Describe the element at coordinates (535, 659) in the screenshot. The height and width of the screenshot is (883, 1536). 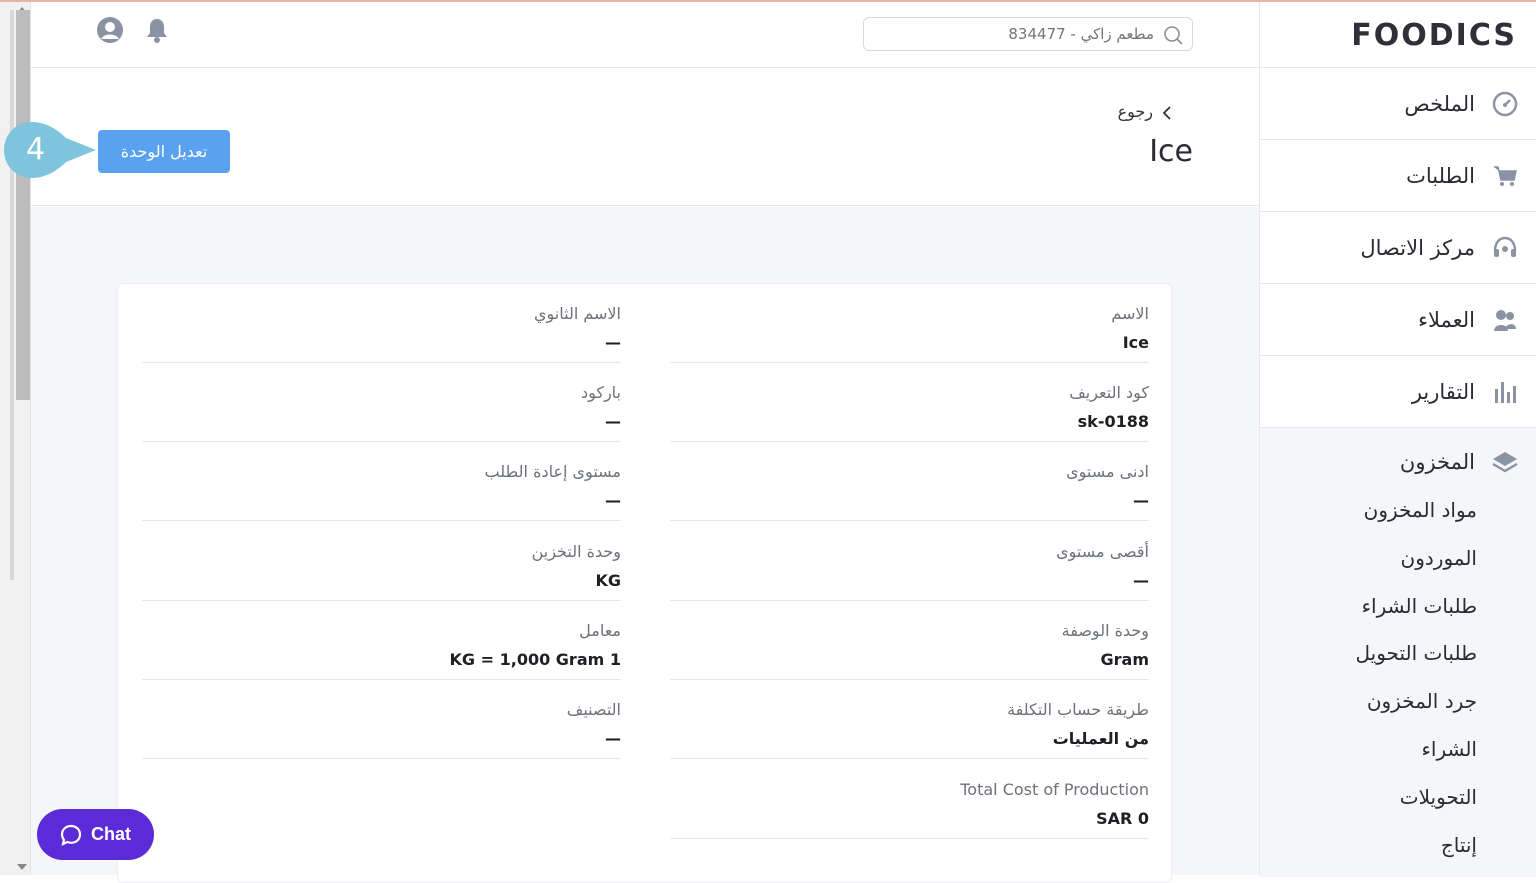
I see `field-value: 1 KG = 1,000 Gram` at that location.